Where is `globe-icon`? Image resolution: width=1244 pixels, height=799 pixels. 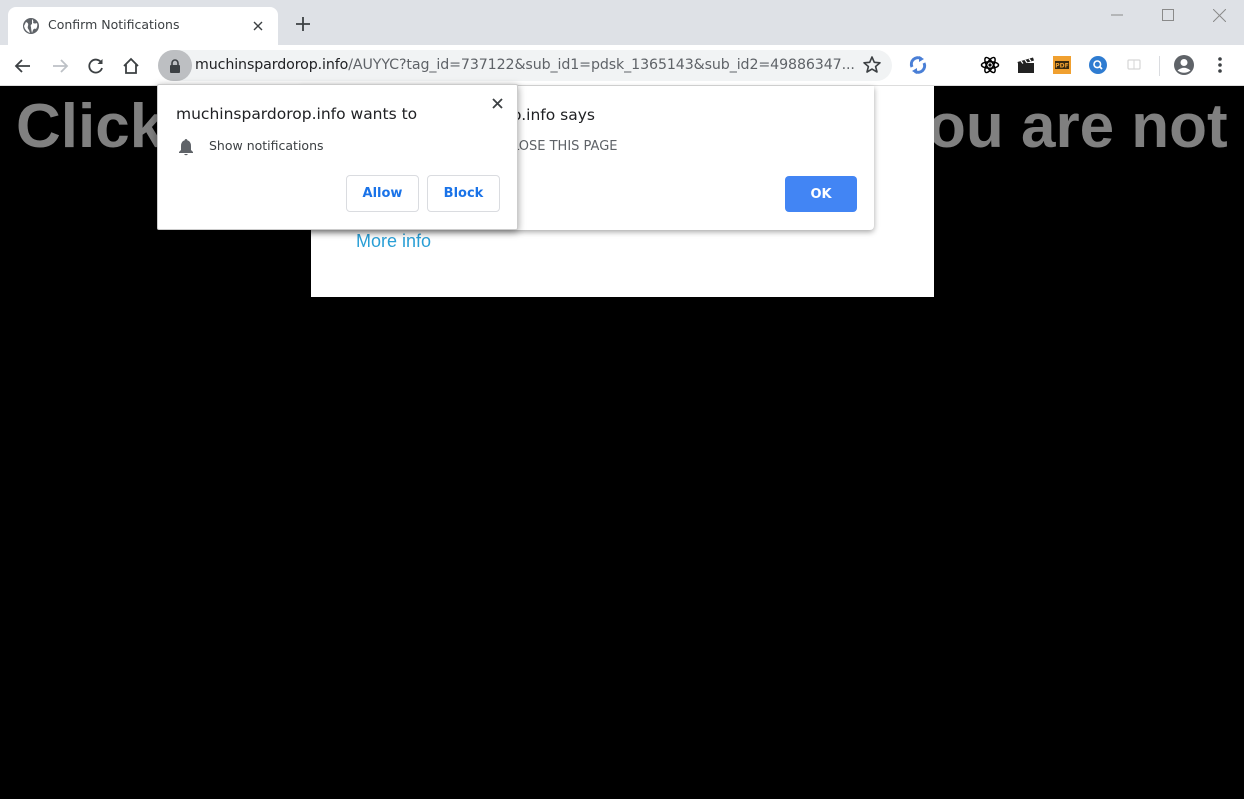 globe-icon is located at coordinates (31, 26).